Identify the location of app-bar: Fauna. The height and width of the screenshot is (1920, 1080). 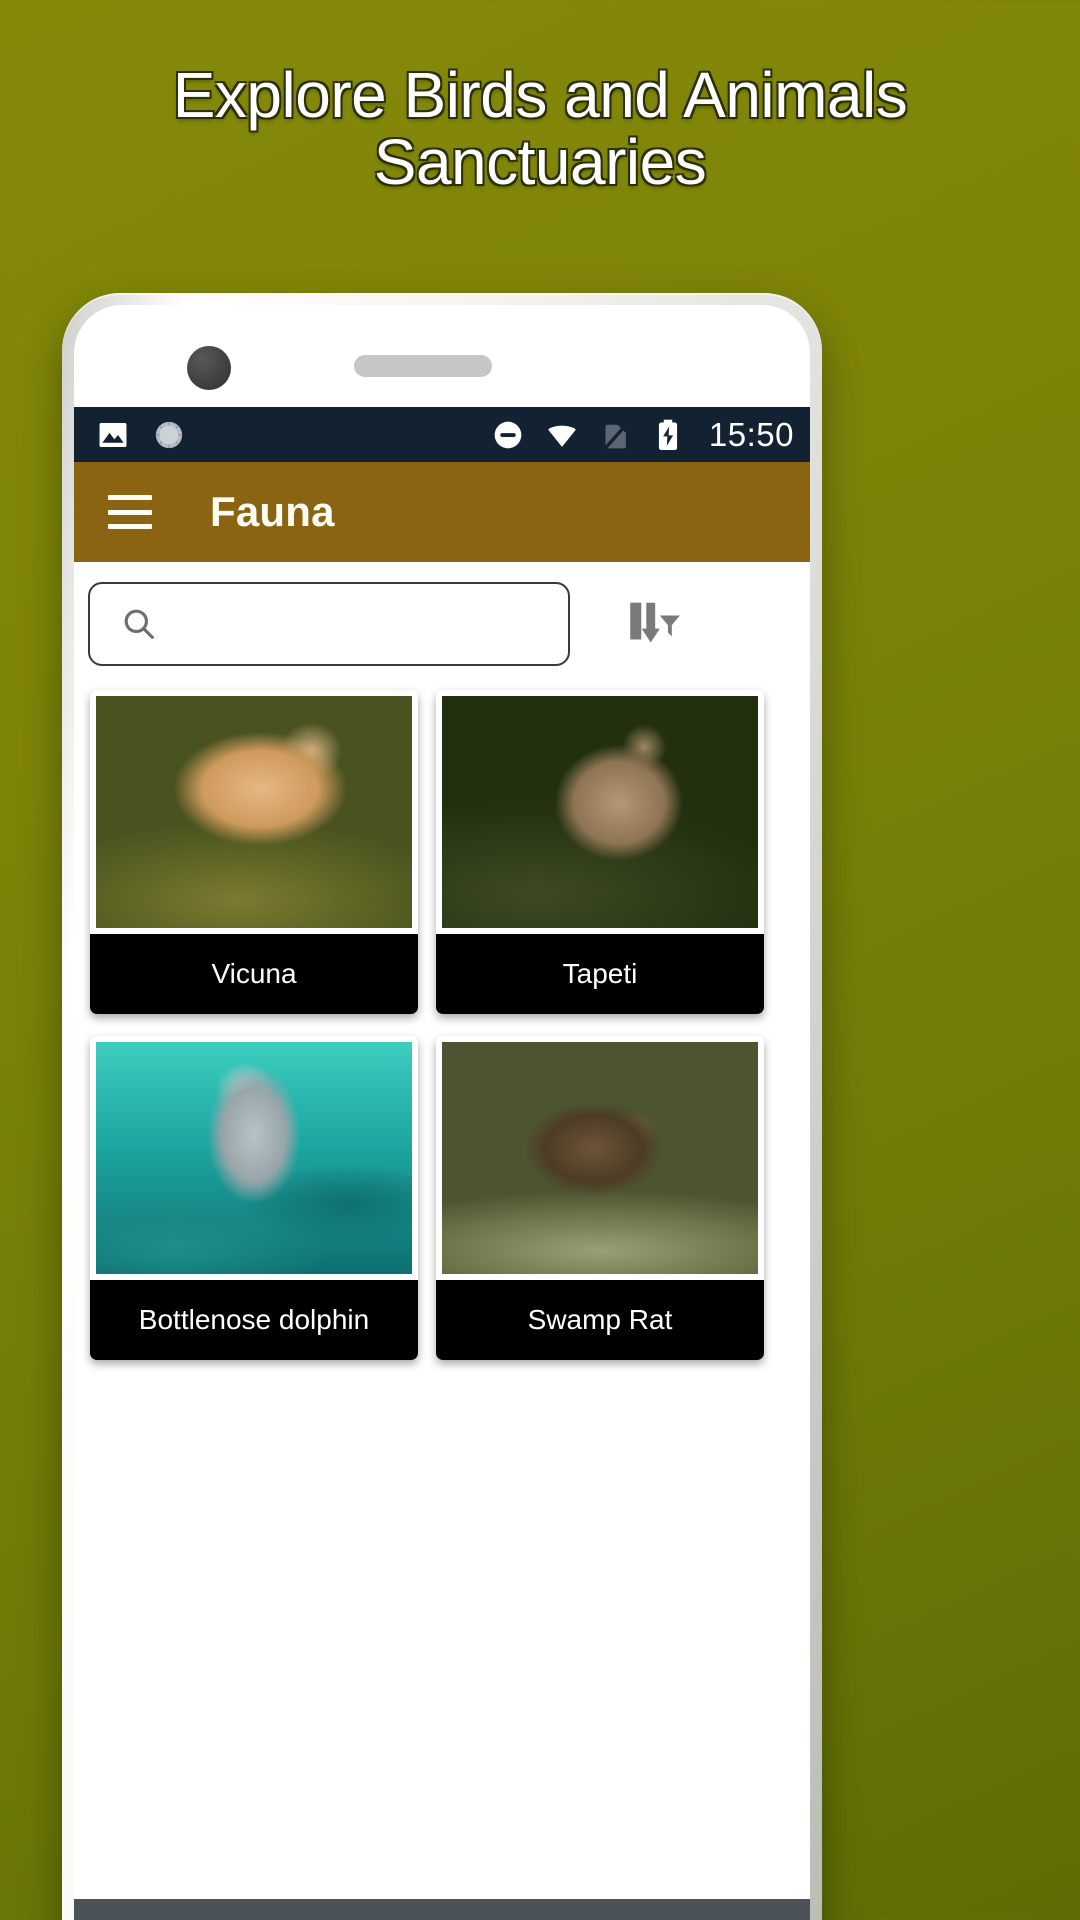
(442, 512).